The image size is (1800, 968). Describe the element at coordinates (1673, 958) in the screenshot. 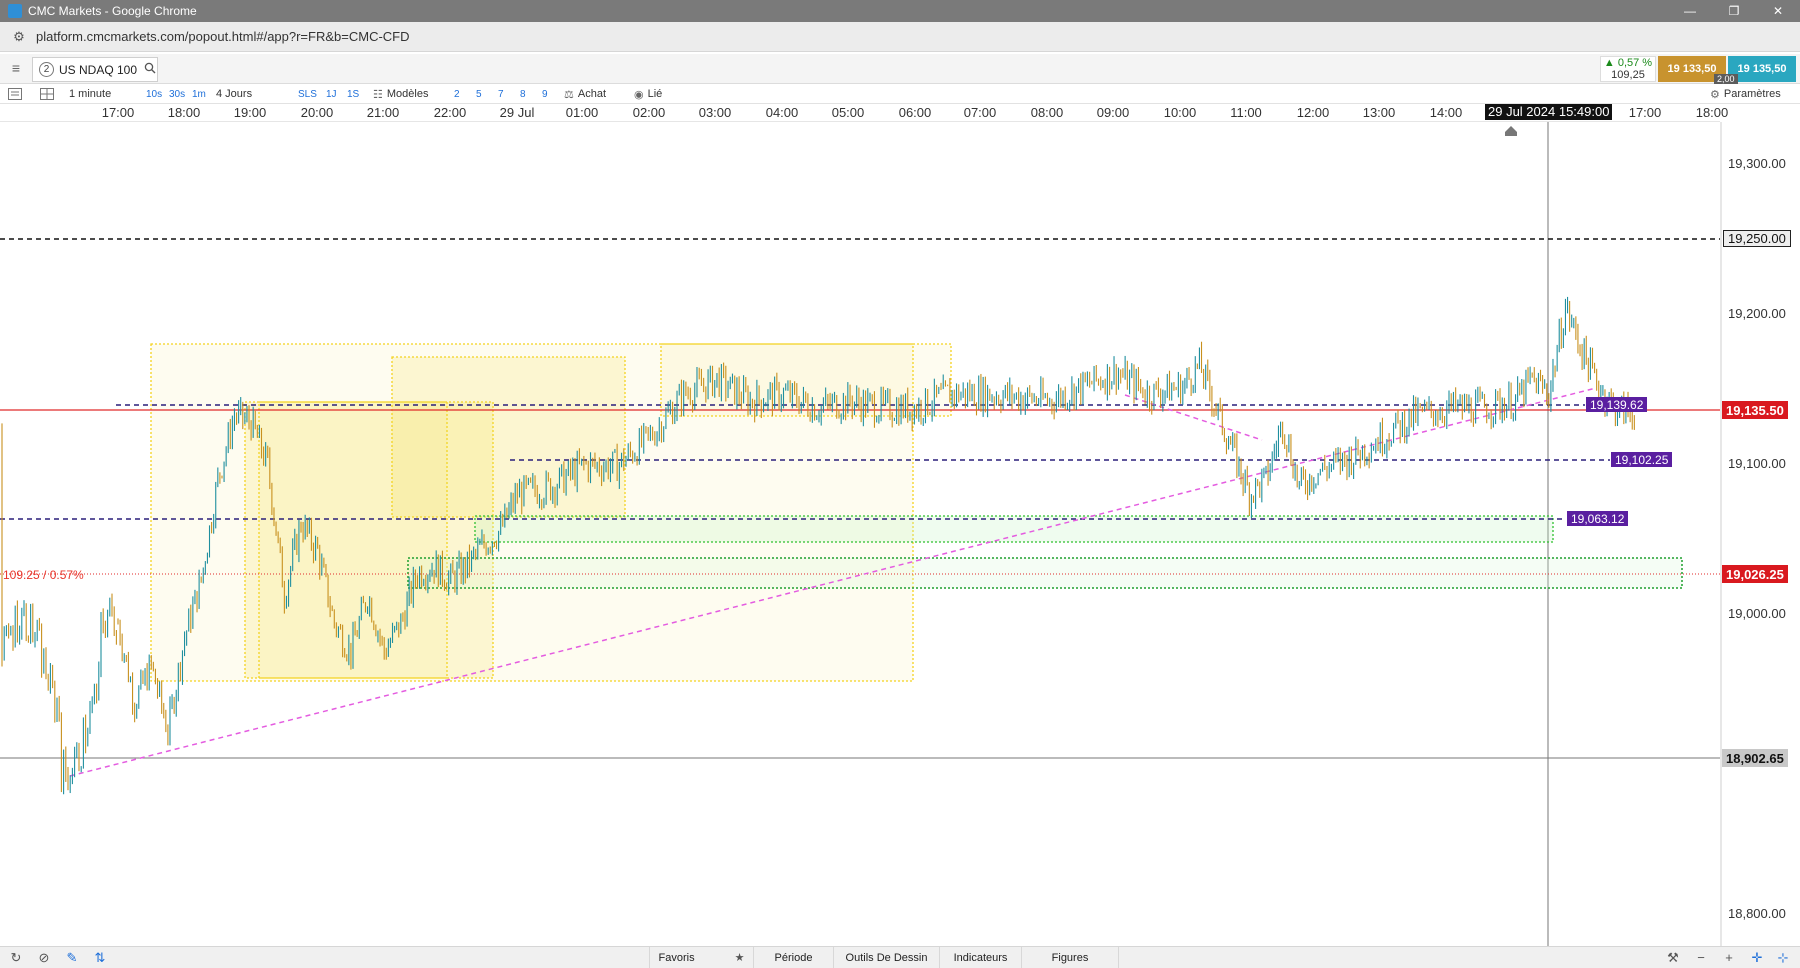

I see `tools-icon: ⚒` at that location.